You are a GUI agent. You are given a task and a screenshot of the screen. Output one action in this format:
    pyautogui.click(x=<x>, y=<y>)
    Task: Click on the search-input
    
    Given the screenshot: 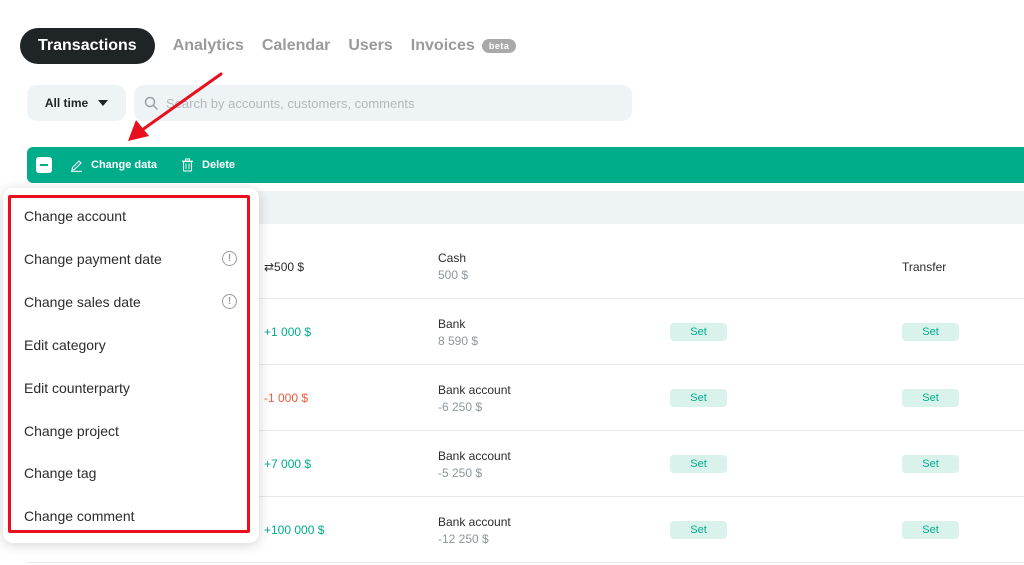 What is the action you would take?
    pyautogui.click(x=386, y=103)
    